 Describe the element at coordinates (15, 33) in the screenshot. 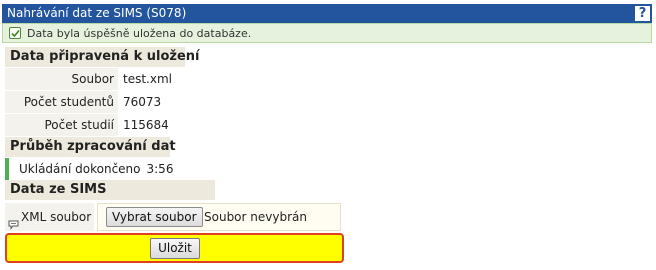

I see `check-icon` at that location.